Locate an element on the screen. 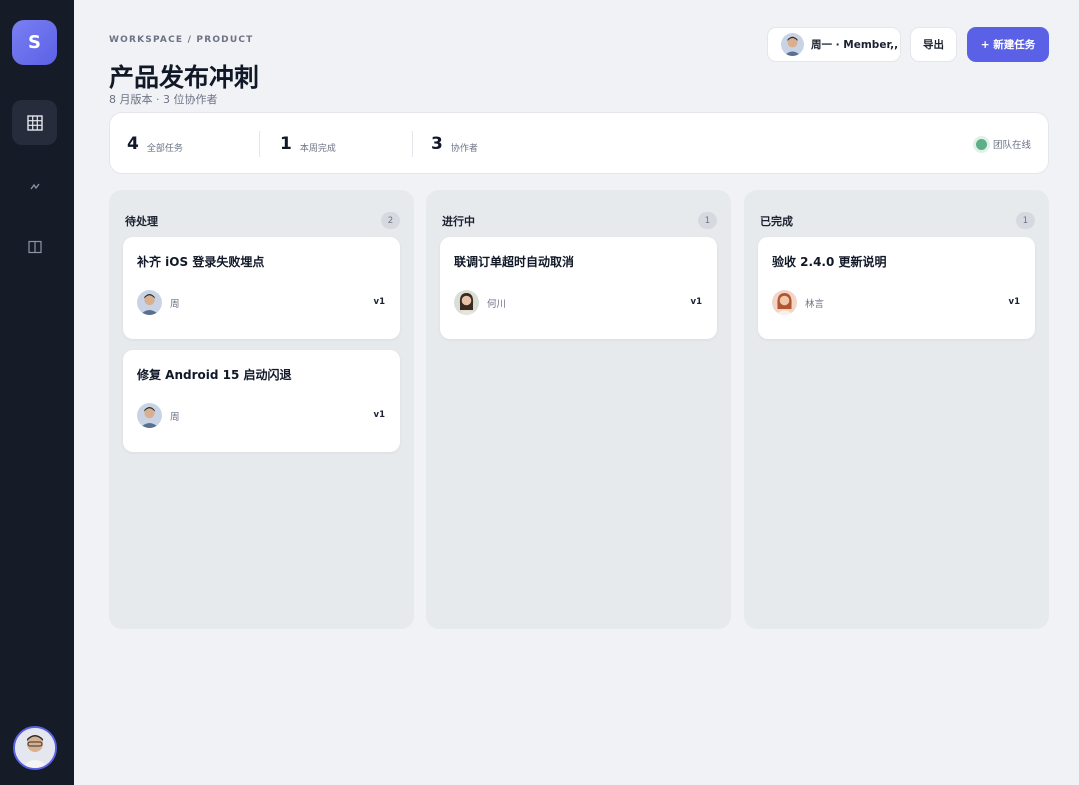 This screenshot has width=1079, height=785. assignee: 林言 is located at coordinates (798, 302).